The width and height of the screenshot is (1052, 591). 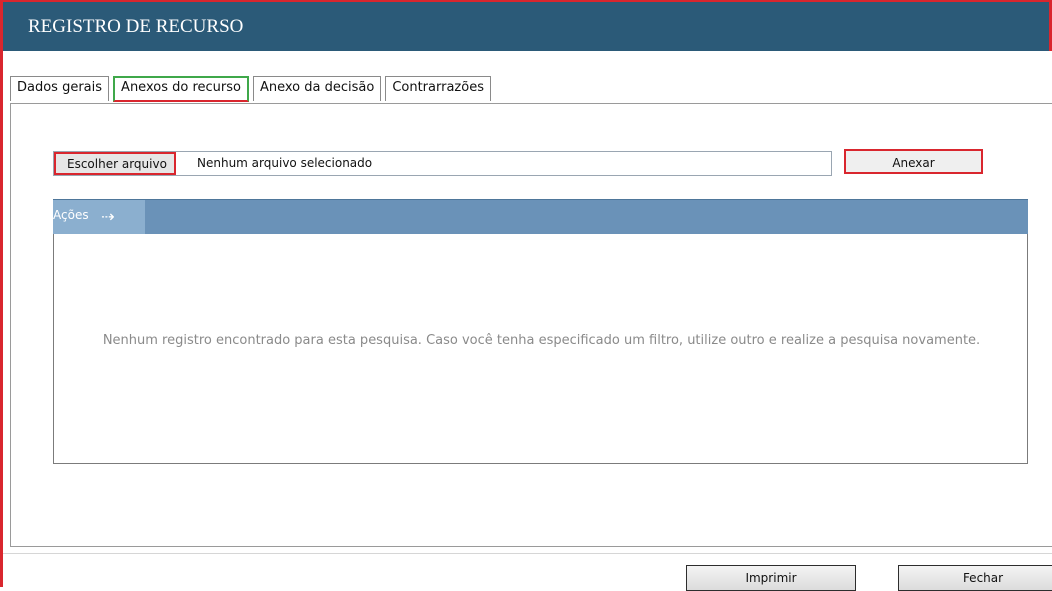 I want to click on arrow-right-icon: ⇢, so click(x=113, y=217).